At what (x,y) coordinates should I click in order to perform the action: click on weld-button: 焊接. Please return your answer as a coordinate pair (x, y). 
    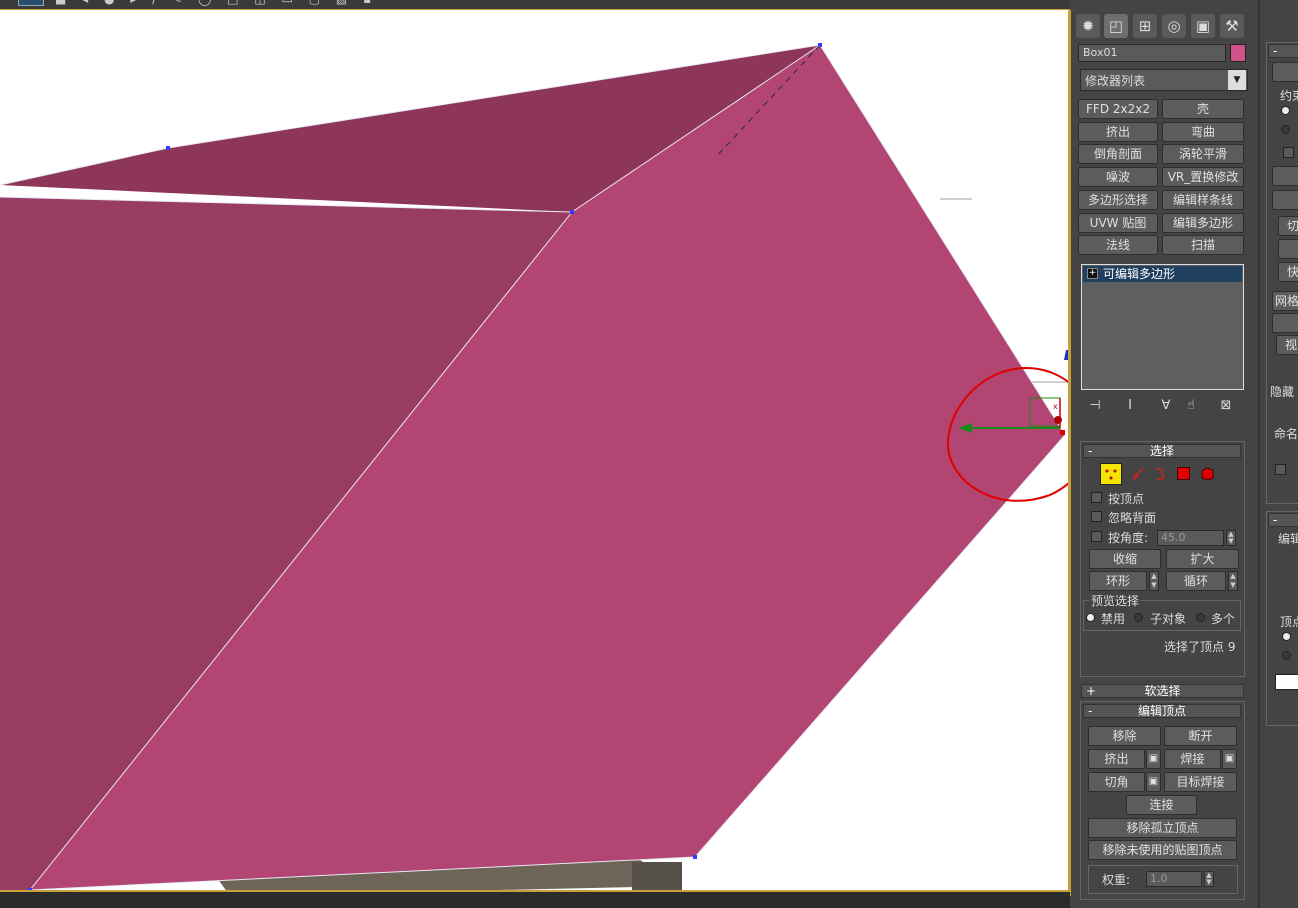
    Looking at the image, I should click on (1192, 759).